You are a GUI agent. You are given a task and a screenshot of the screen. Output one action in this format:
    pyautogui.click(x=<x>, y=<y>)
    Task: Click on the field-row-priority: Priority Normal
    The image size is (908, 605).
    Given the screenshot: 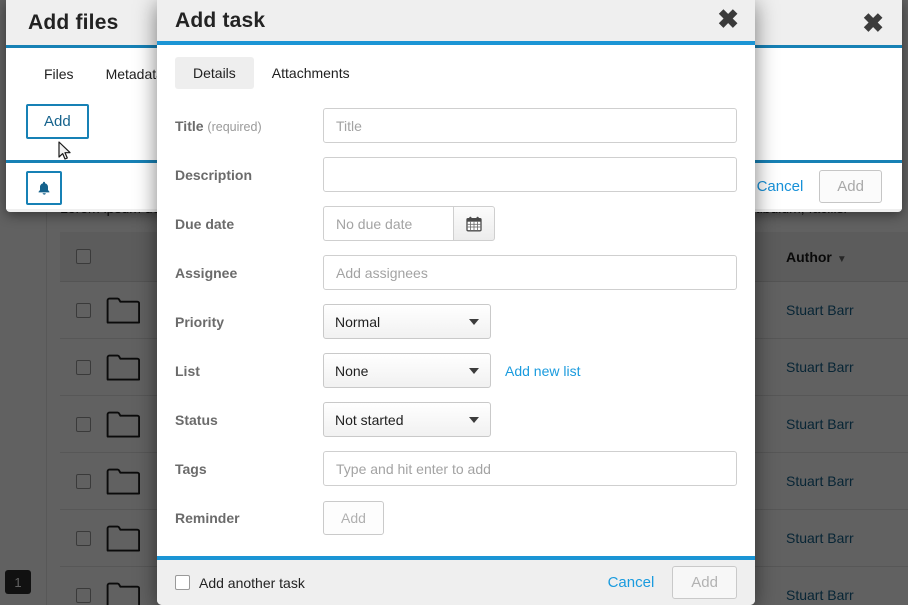 What is the action you would take?
    pyautogui.click(x=456, y=321)
    